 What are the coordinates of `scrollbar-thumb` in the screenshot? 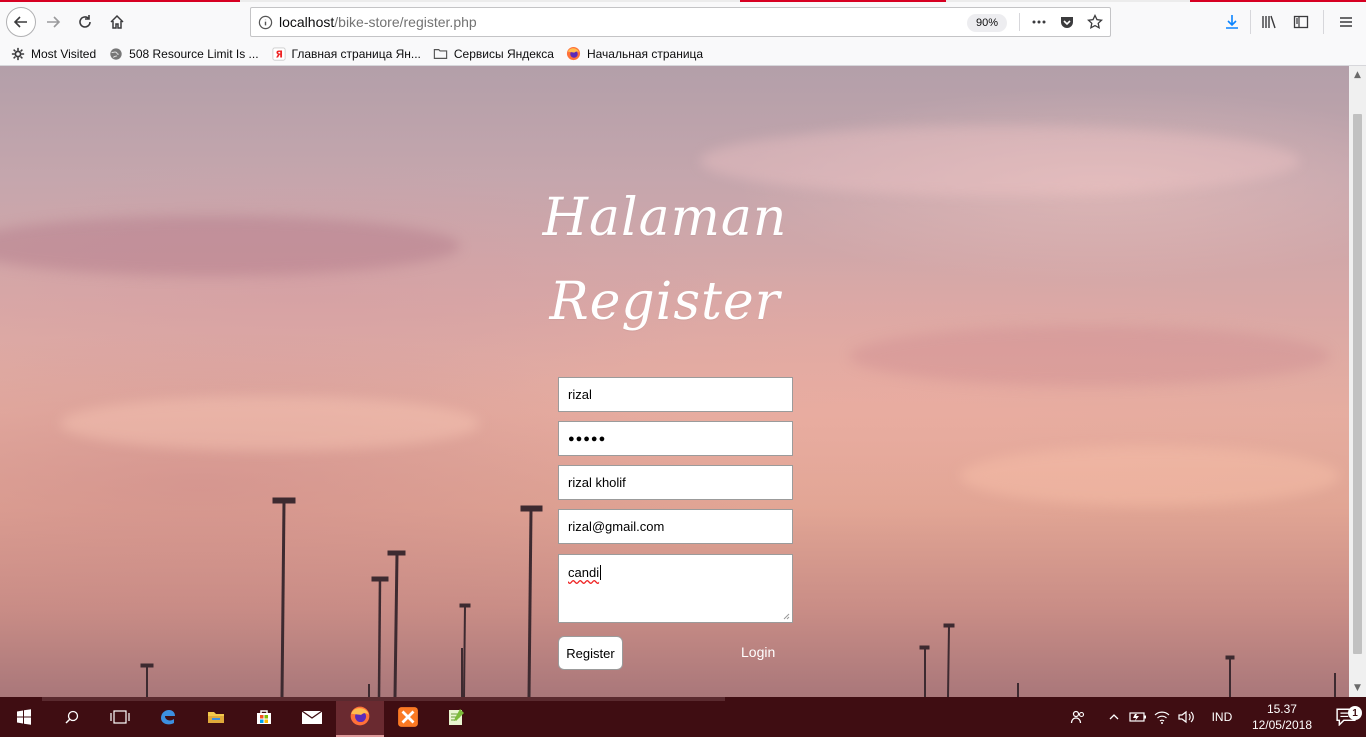 It's located at (1357, 384).